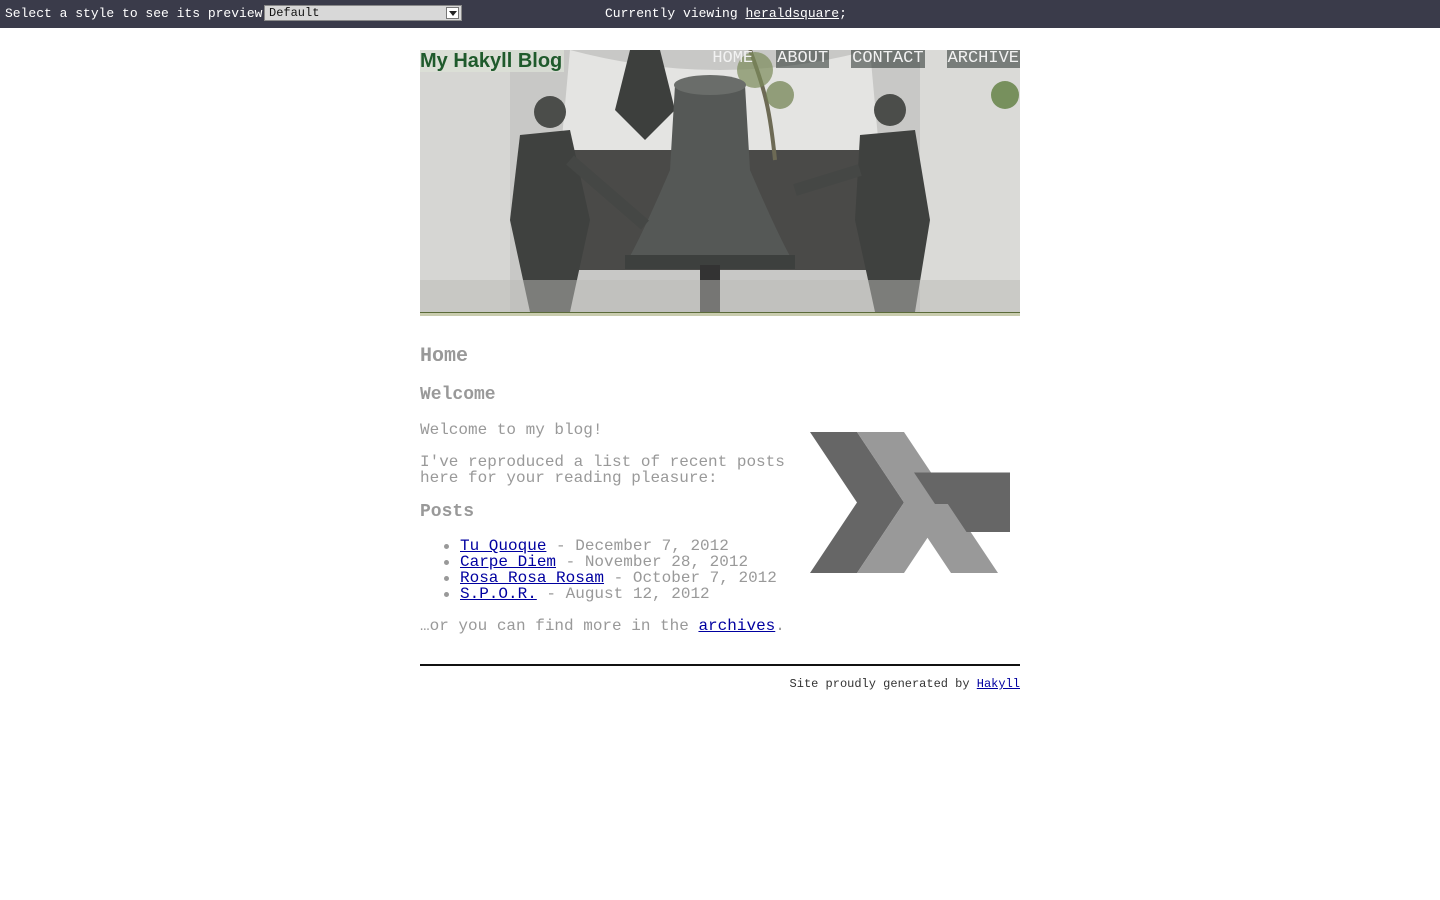 The width and height of the screenshot is (1440, 900). Describe the element at coordinates (803, 59) in the screenshot. I see `nav-about: ABOUT` at that location.